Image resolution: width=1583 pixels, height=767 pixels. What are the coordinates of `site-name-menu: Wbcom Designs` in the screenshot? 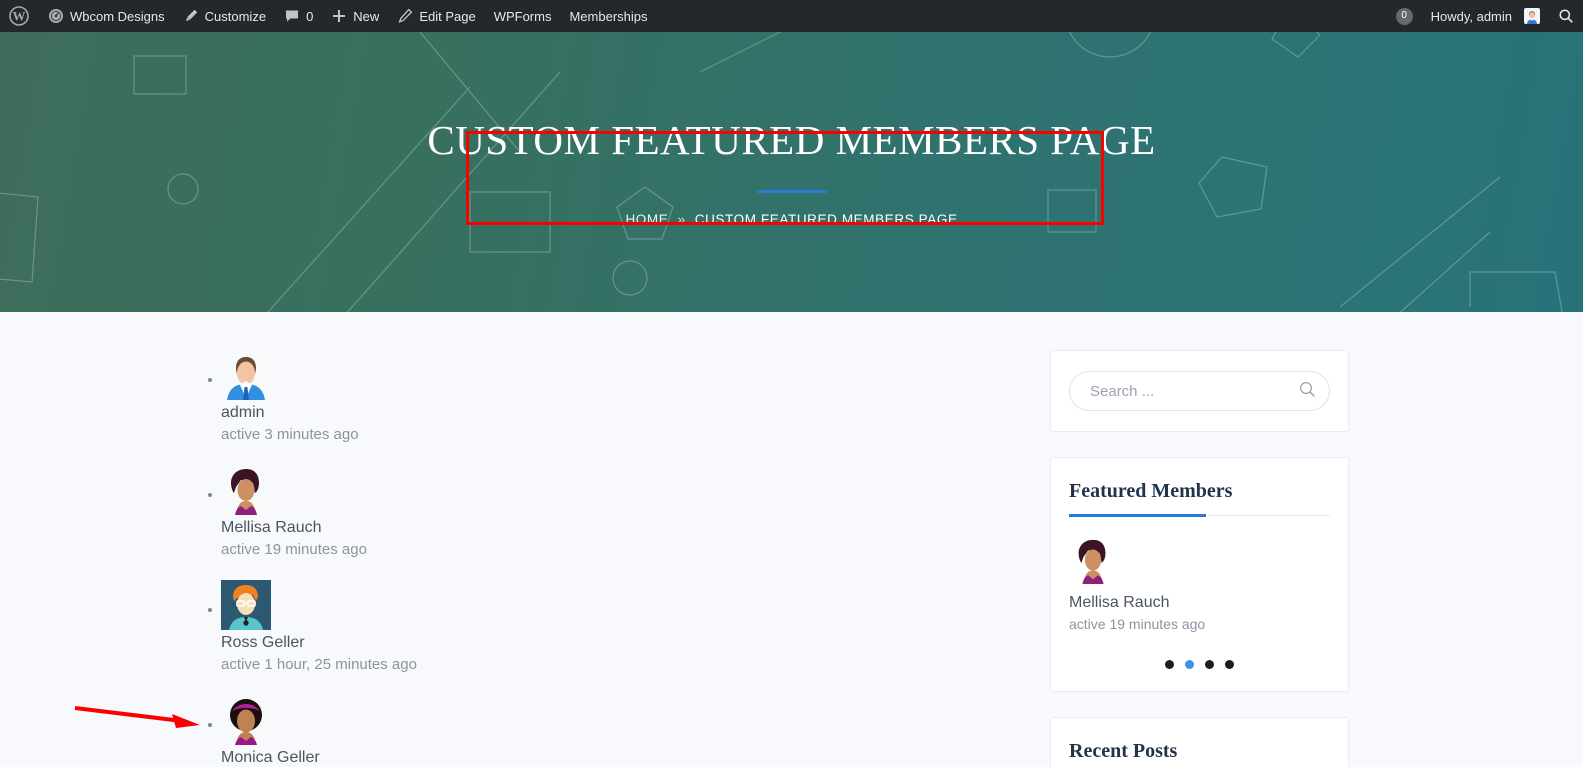 It's located at (106, 16).